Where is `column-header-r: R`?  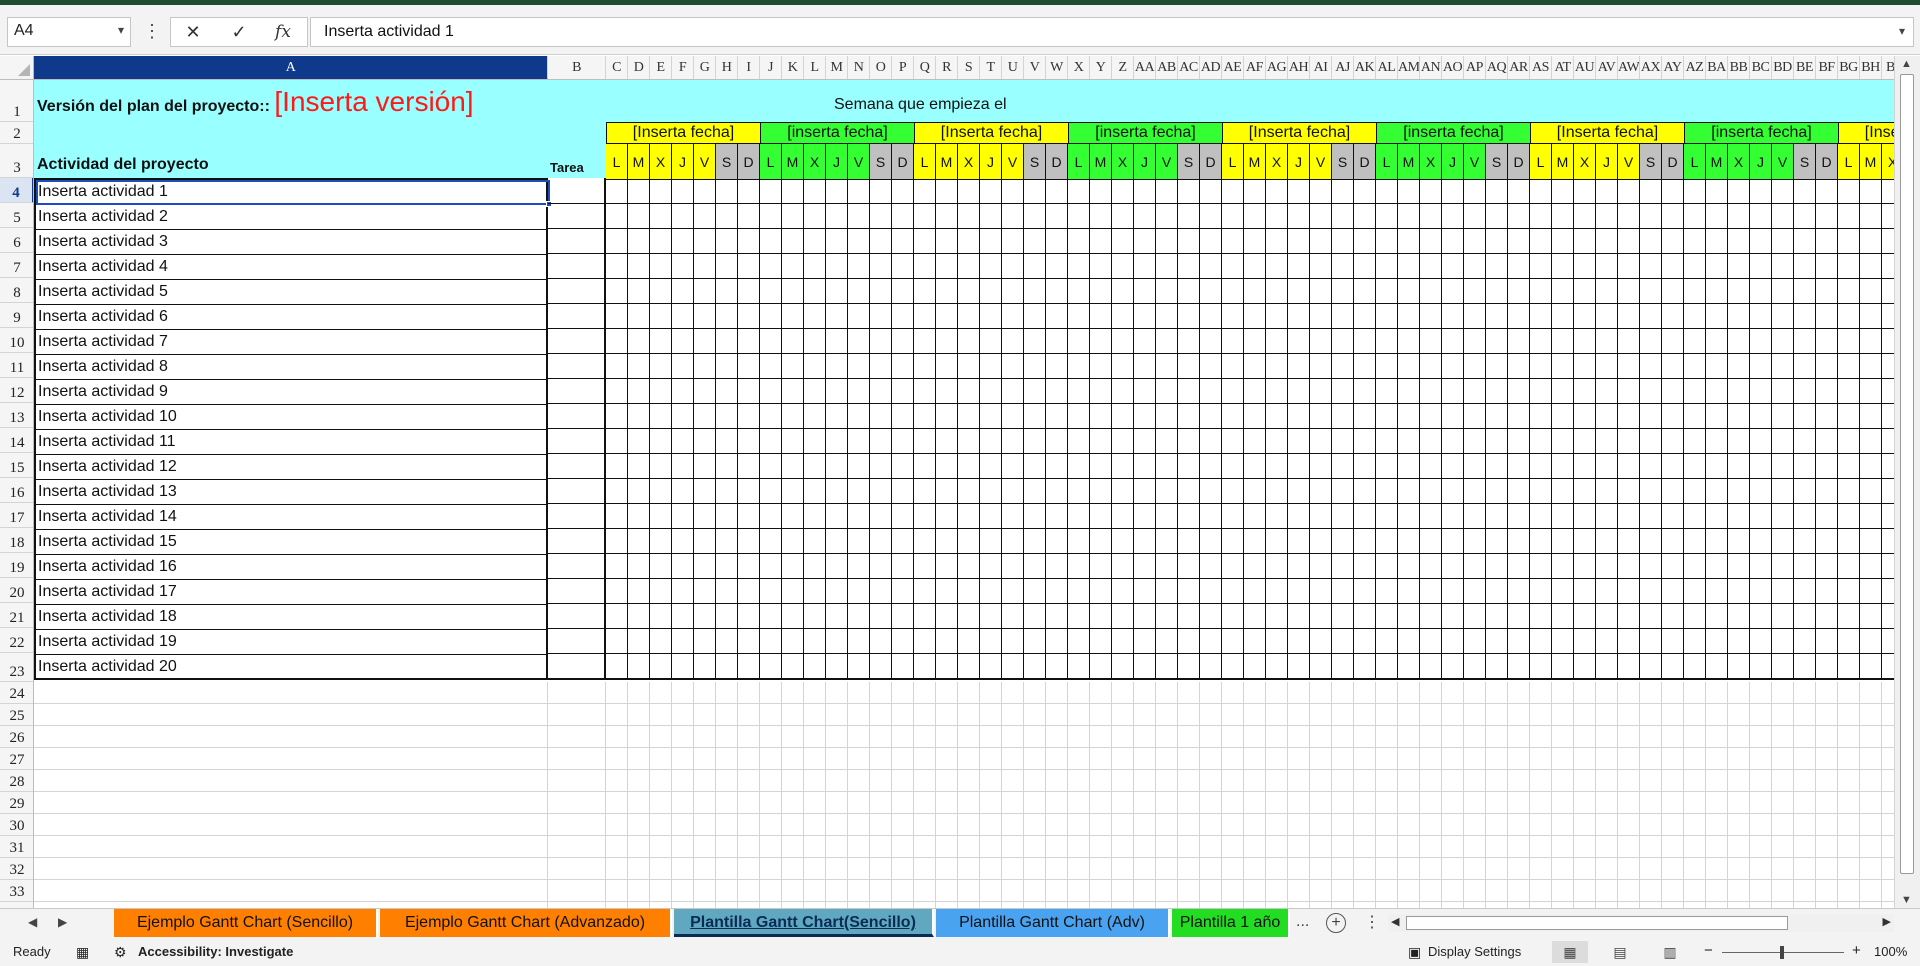 column-header-r: R is located at coordinates (947, 67).